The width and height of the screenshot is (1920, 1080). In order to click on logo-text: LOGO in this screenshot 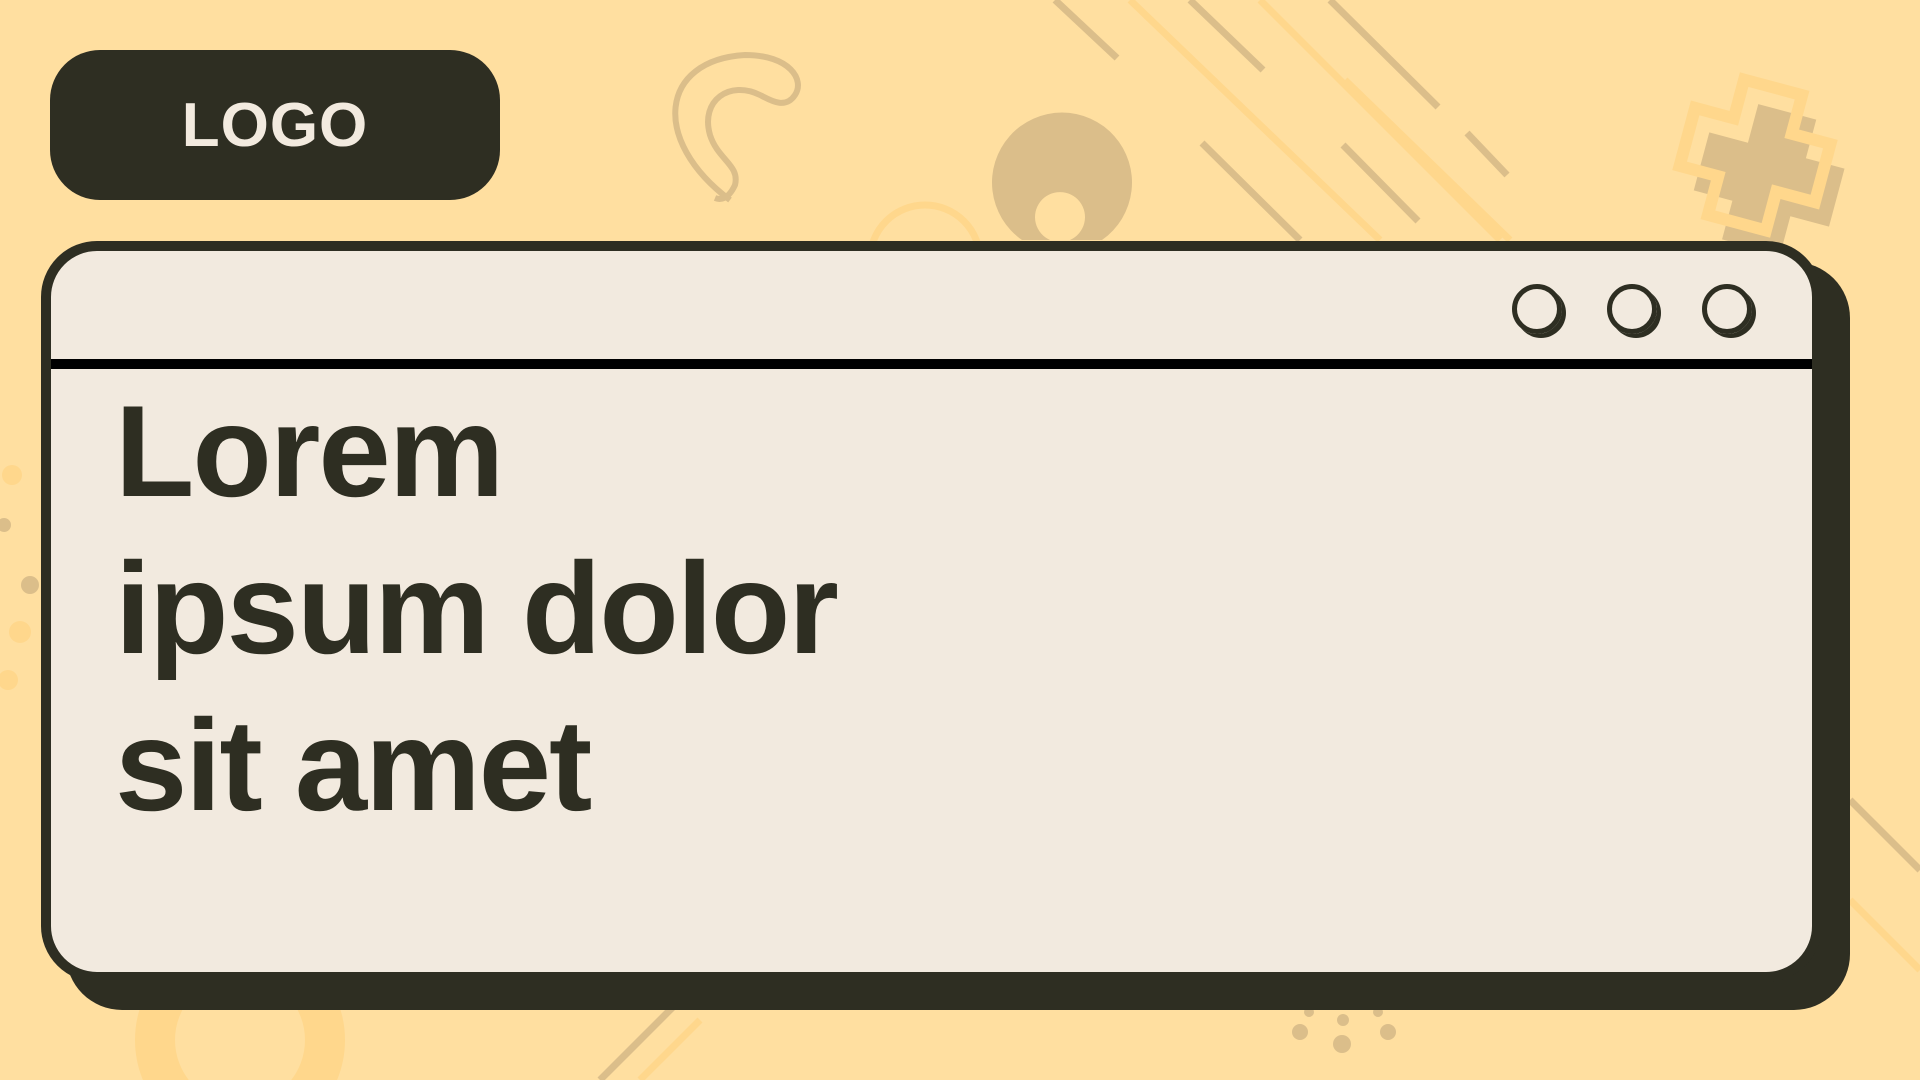, I will do `click(275, 125)`.